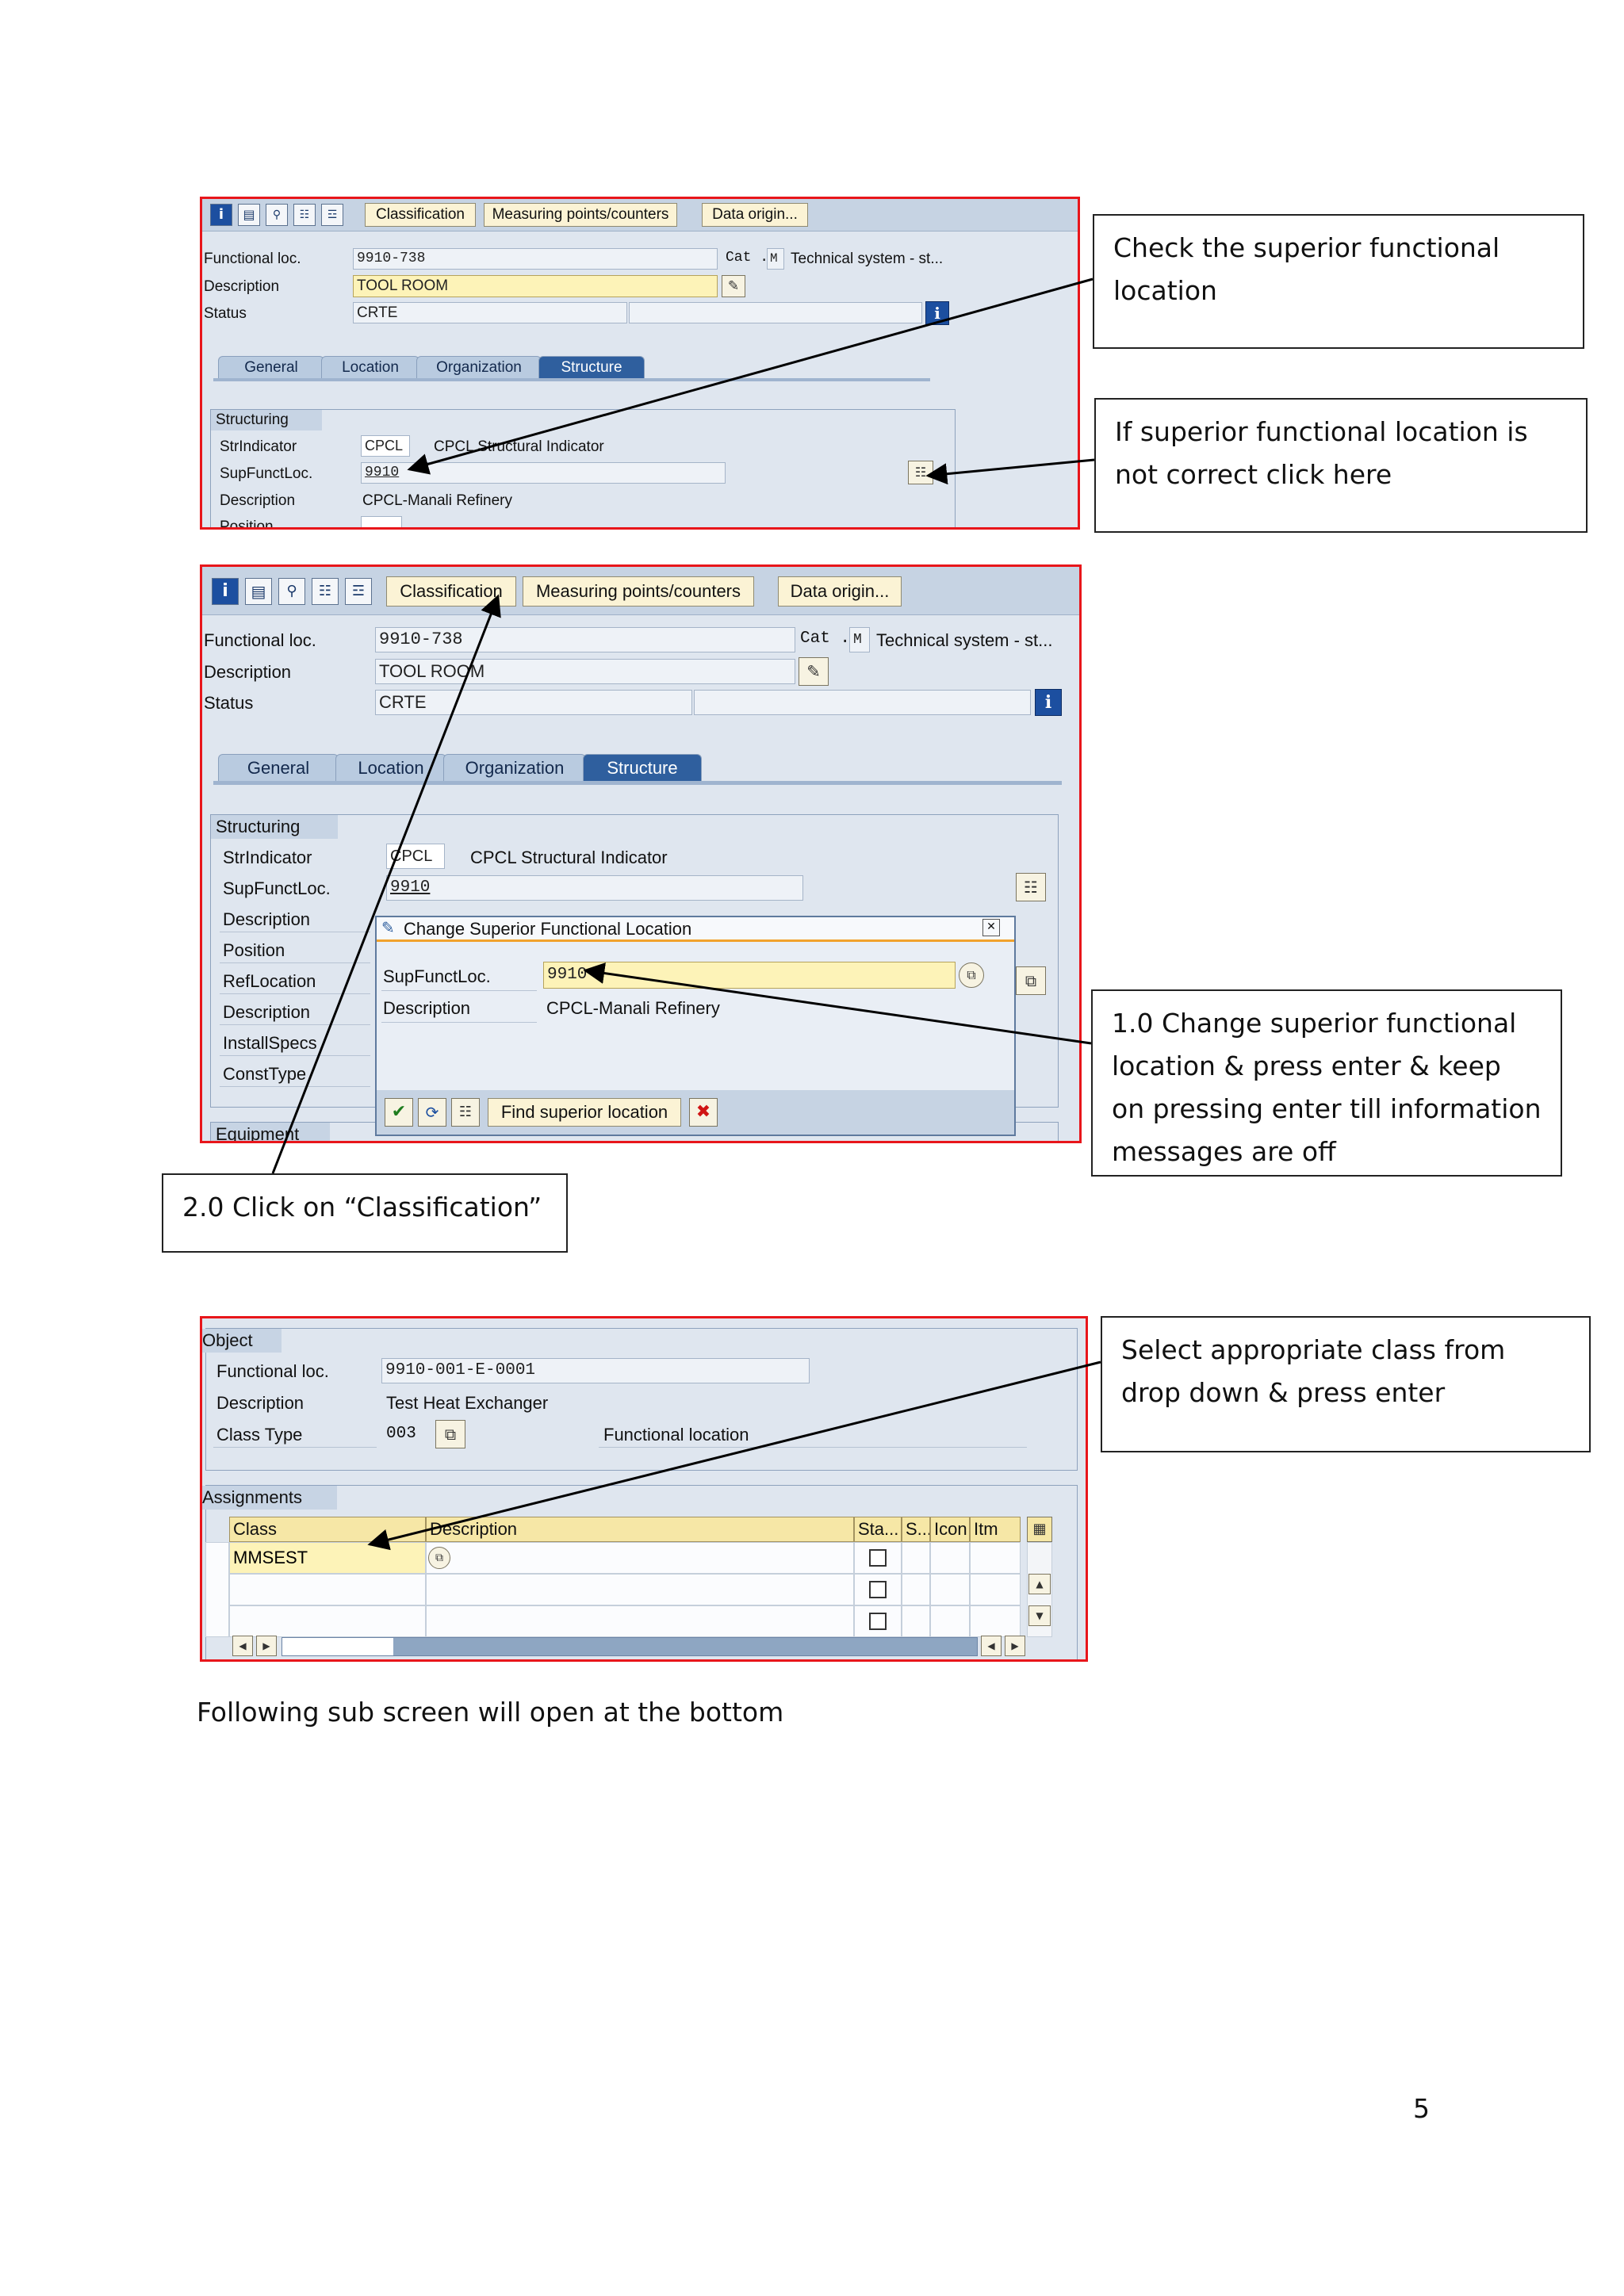 The width and height of the screenshot is (1624, 2296). What do you see at coordinates (837, 1004) in the screenshot?
I see `arrow-change-superior` at bounding box center [837, 1004].